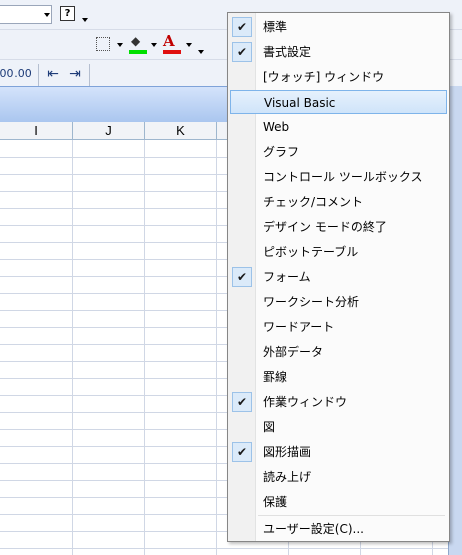  I want to click on column-header-k: K, so click(181, 131).